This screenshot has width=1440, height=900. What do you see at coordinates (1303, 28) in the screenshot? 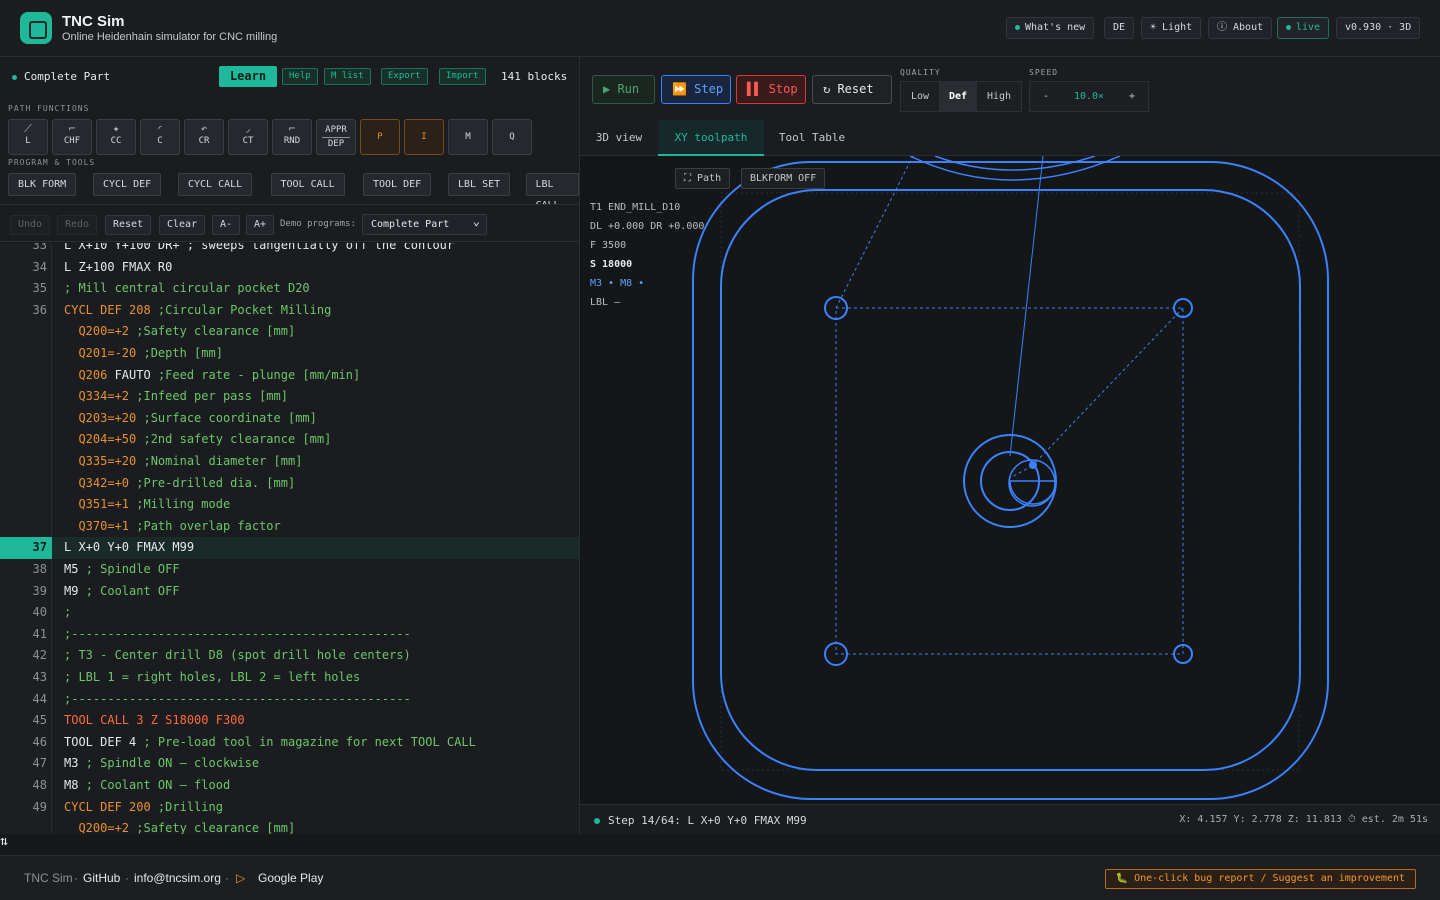
I see `live-status-button: live` at bounding box center [1303, 28].